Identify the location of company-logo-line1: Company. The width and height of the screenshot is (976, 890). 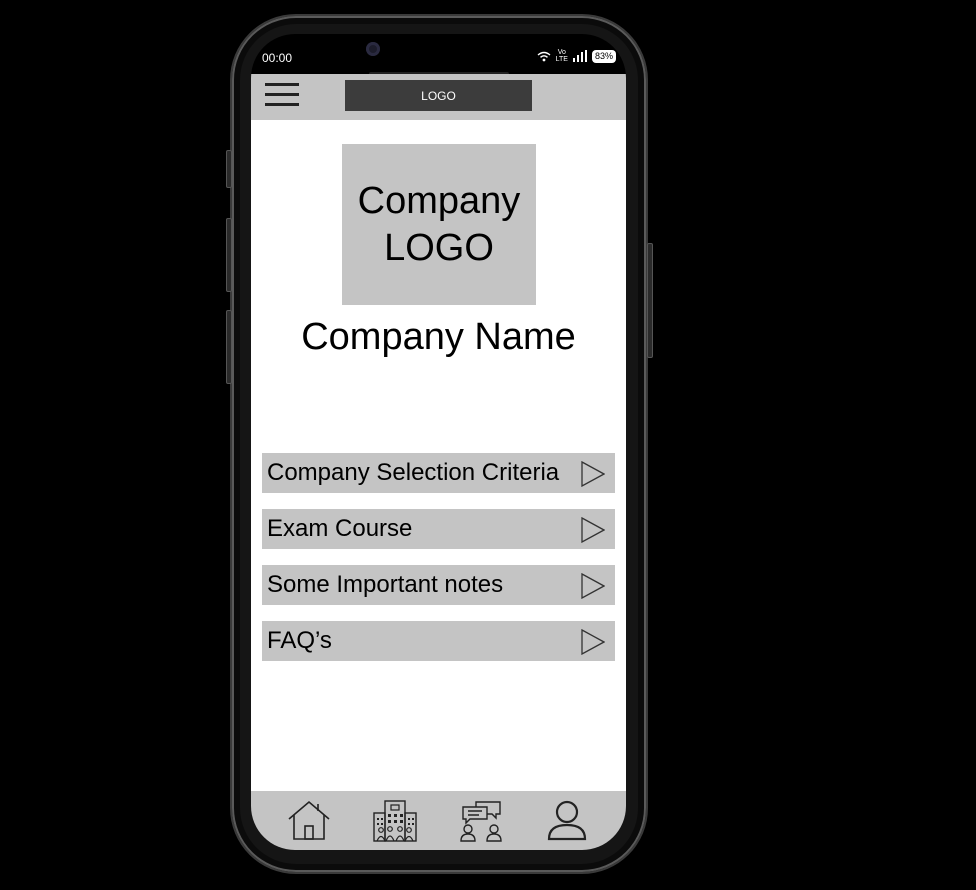
(439, 200).